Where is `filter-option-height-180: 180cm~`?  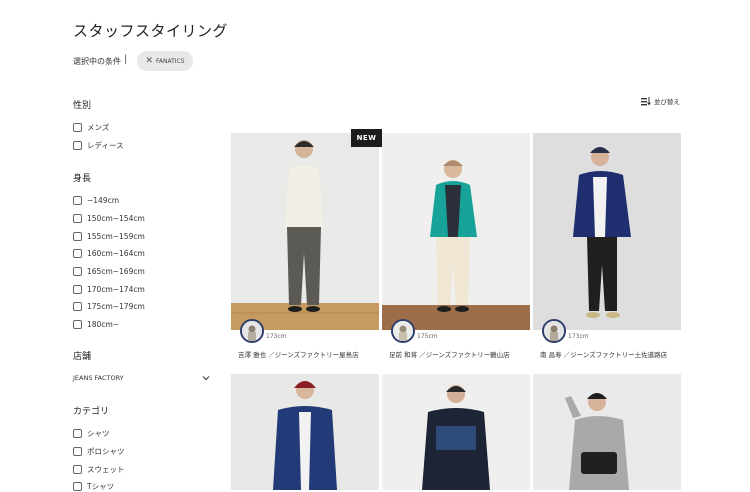 filter-option-height-180: 180cm~ is located at coordinates (96, 324).